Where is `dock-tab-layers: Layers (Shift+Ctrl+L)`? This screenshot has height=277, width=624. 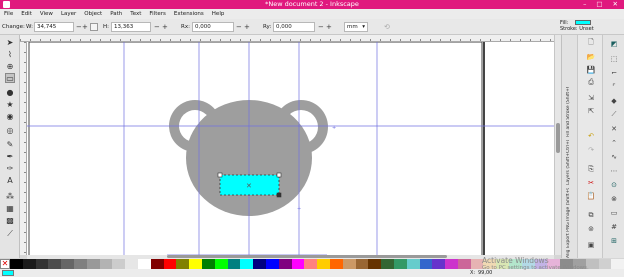 dock-tab-layers: Layers (Shift+Ctrl+L) is located at coordinates (570, 162).